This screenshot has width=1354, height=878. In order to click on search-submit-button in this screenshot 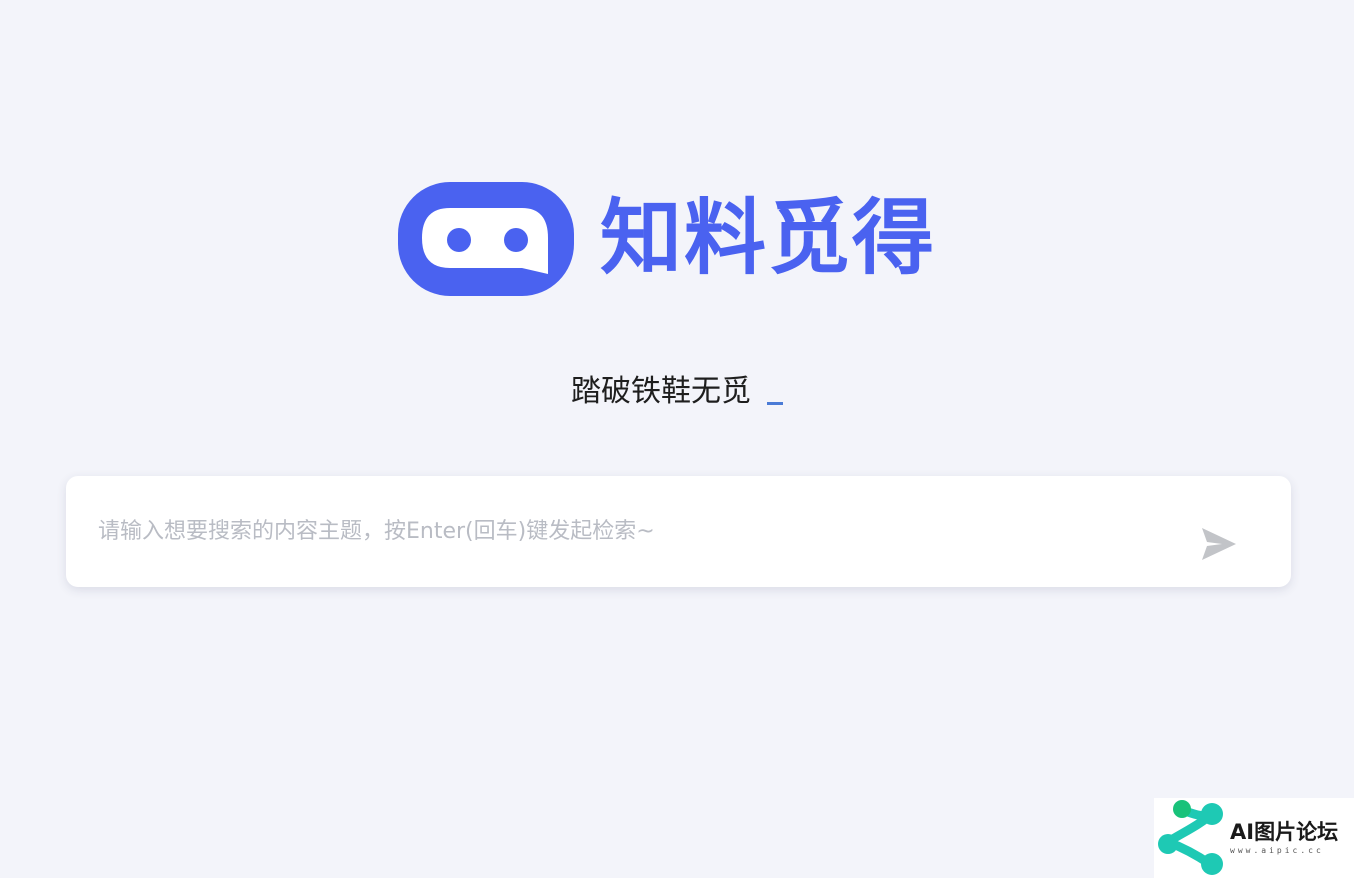, I will do `click(1219, 544)`.